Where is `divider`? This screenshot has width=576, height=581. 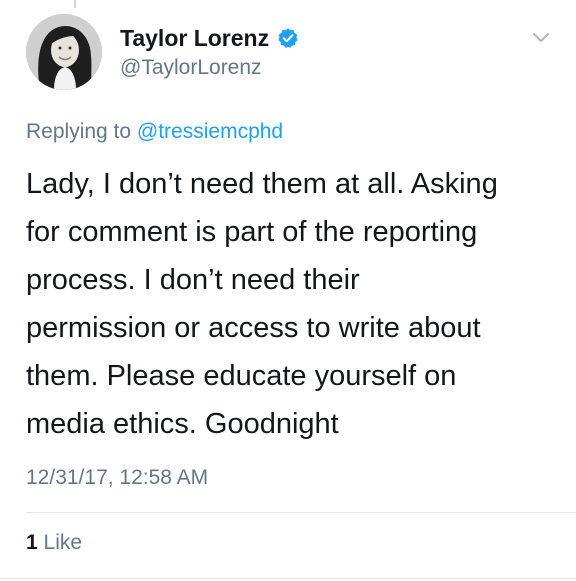
divider is located at coordinates (301, 512).